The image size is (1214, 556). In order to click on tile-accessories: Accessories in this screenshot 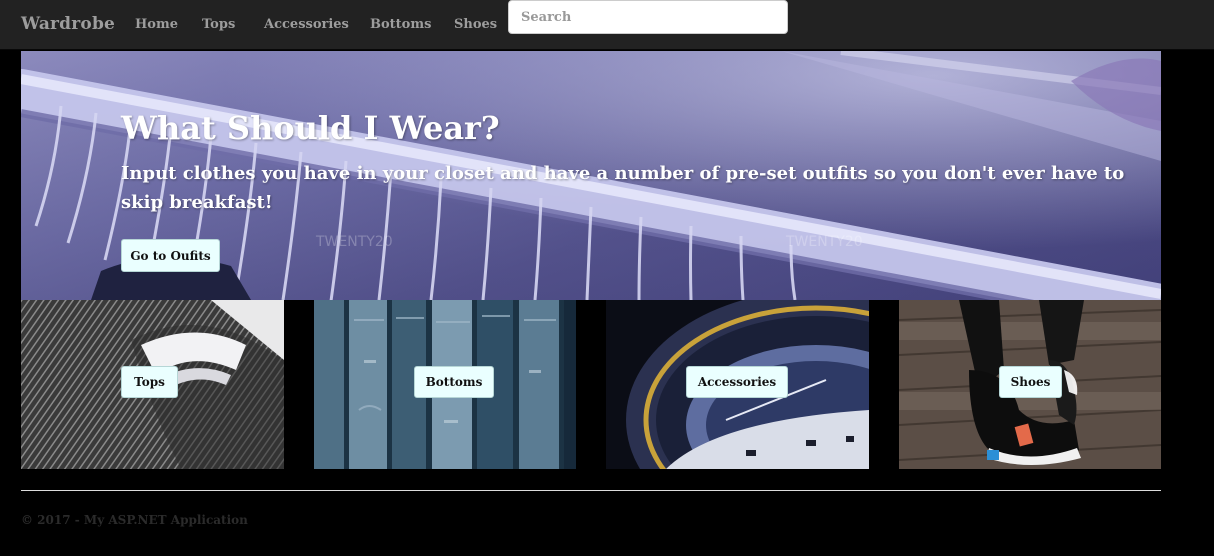, I will do `click(737, 384)`.